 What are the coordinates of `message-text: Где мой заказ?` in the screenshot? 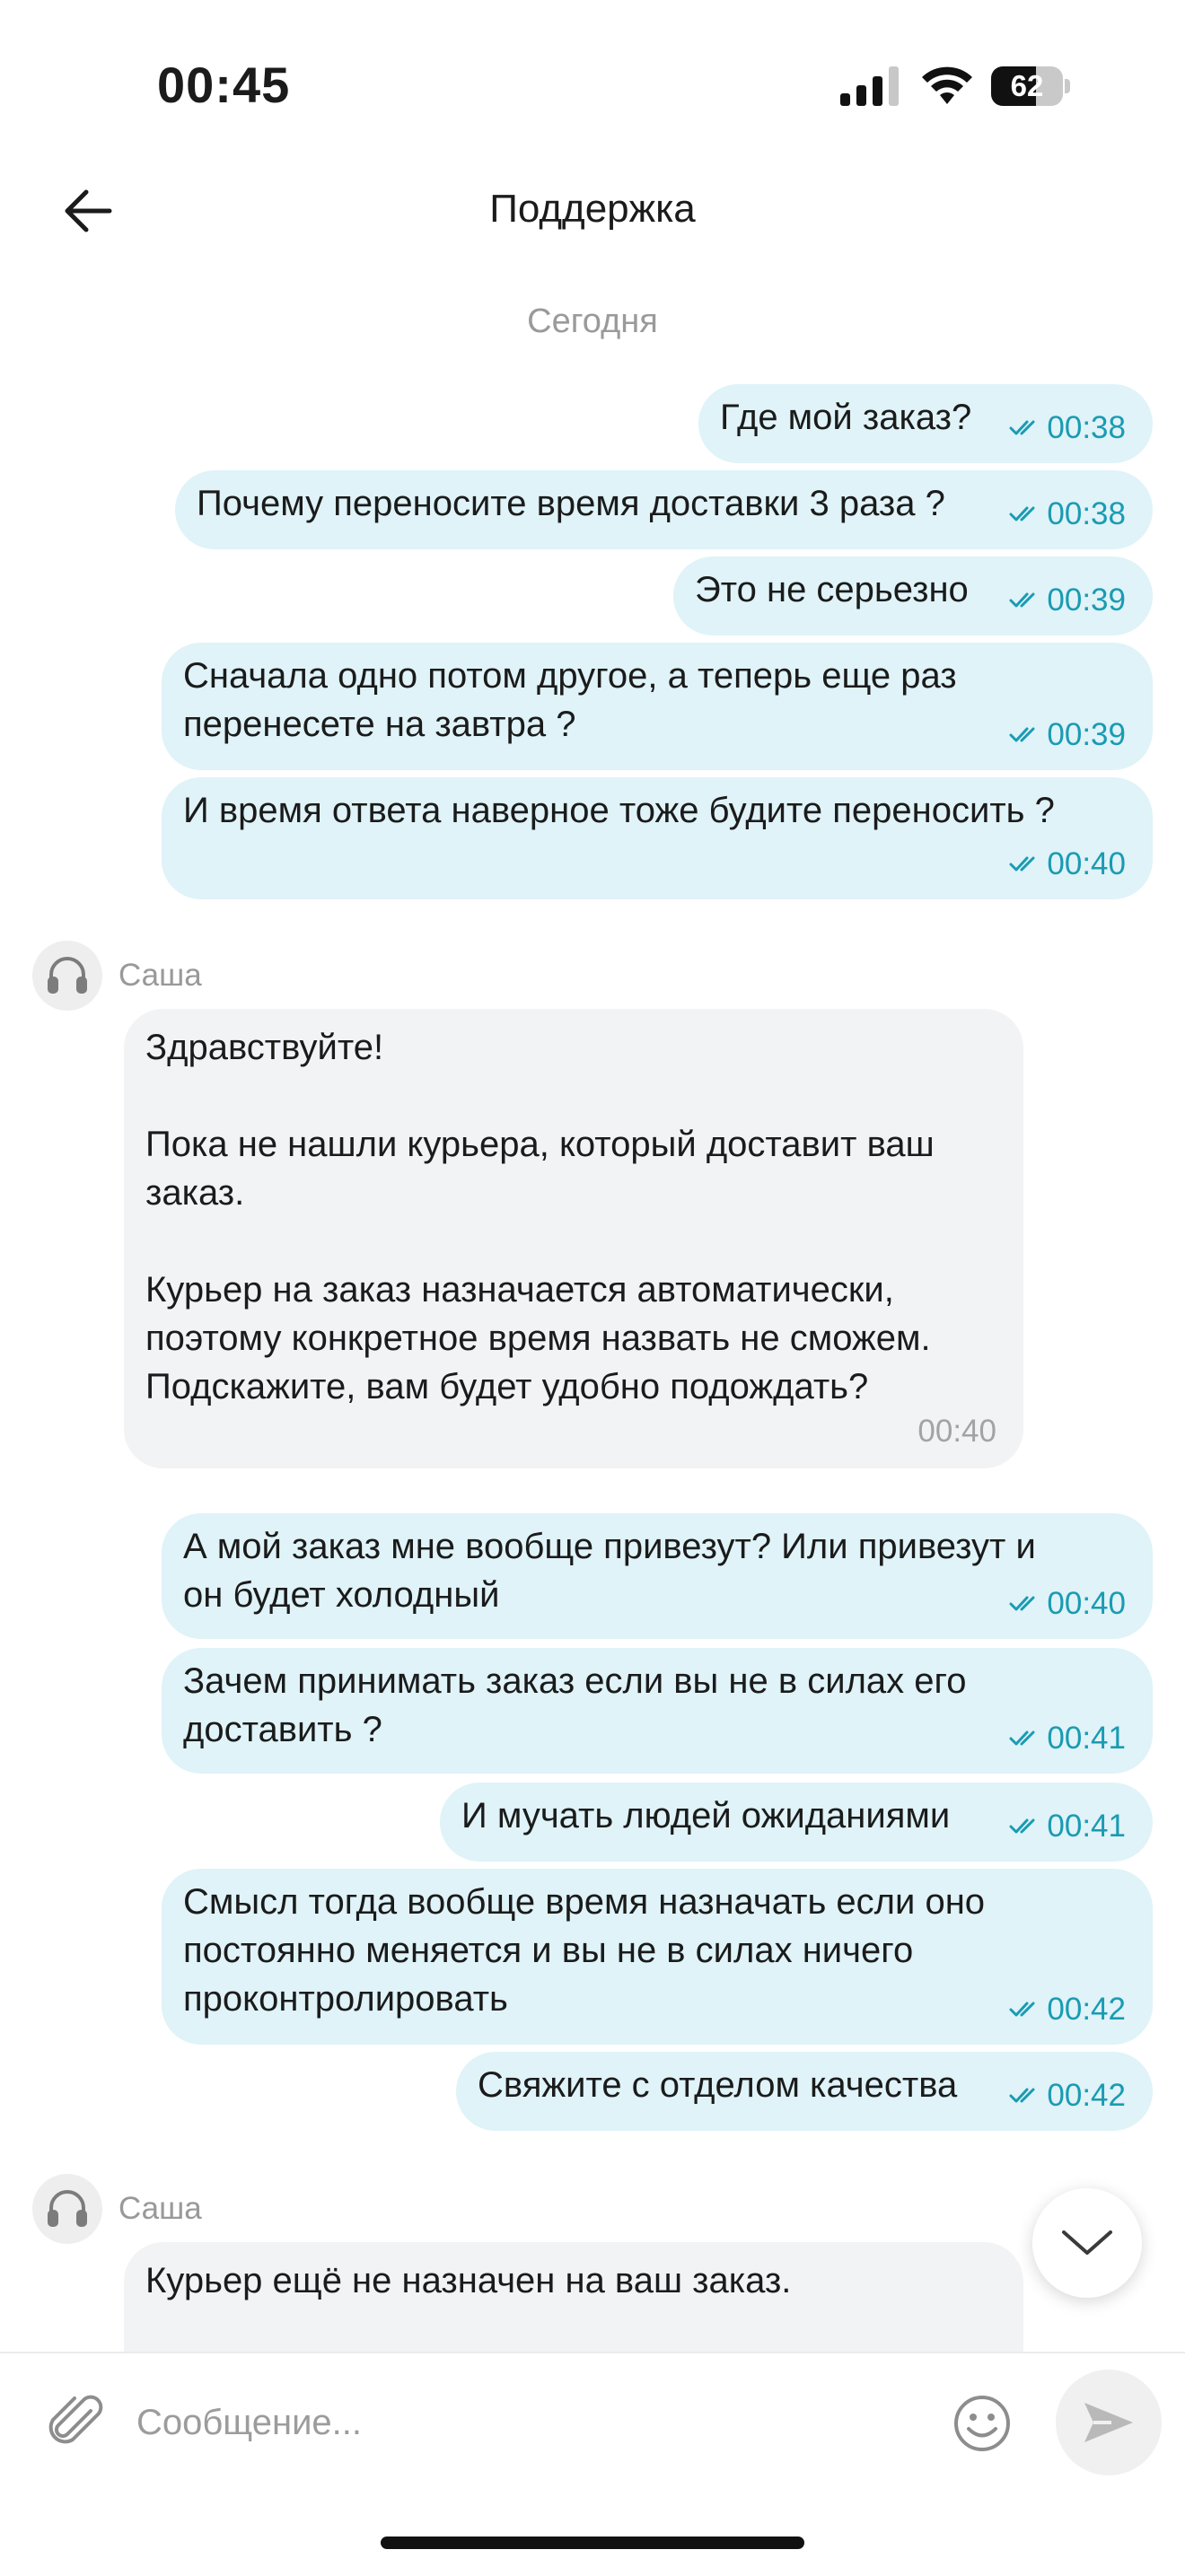 It's located at (846, 417).